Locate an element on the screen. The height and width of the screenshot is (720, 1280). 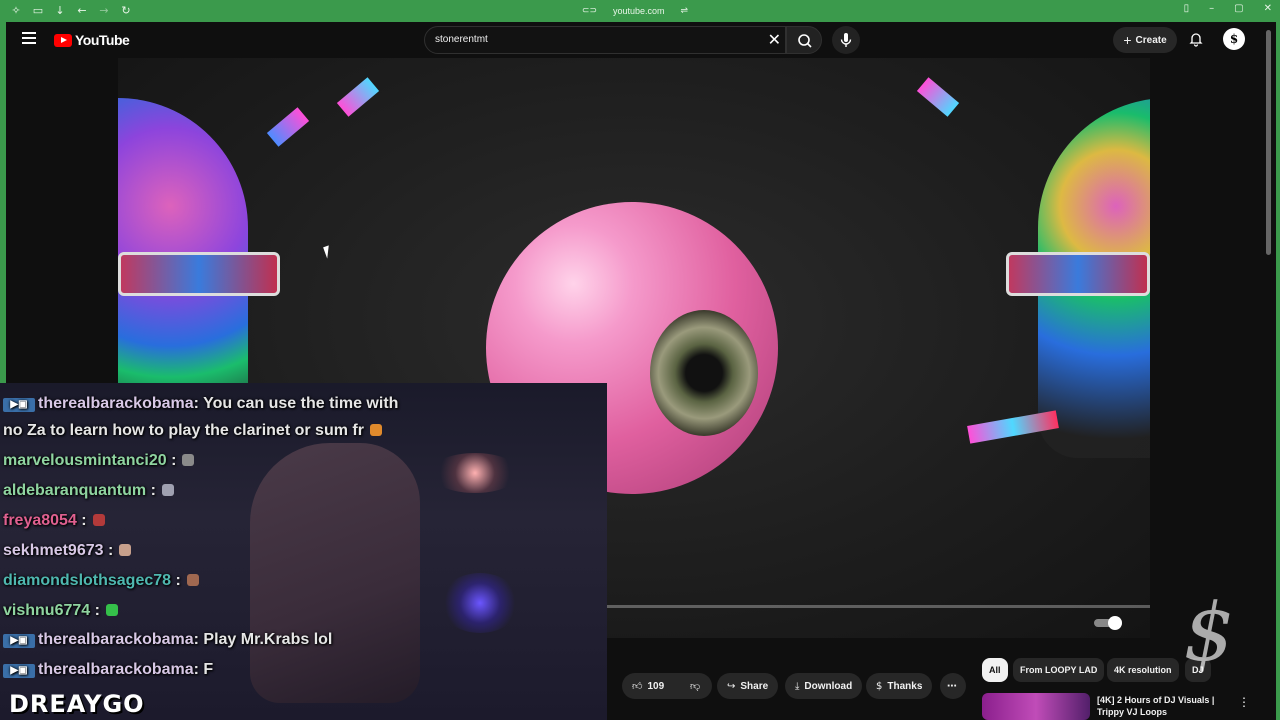
page-scrollbar is located at coordinates (1268, 142).